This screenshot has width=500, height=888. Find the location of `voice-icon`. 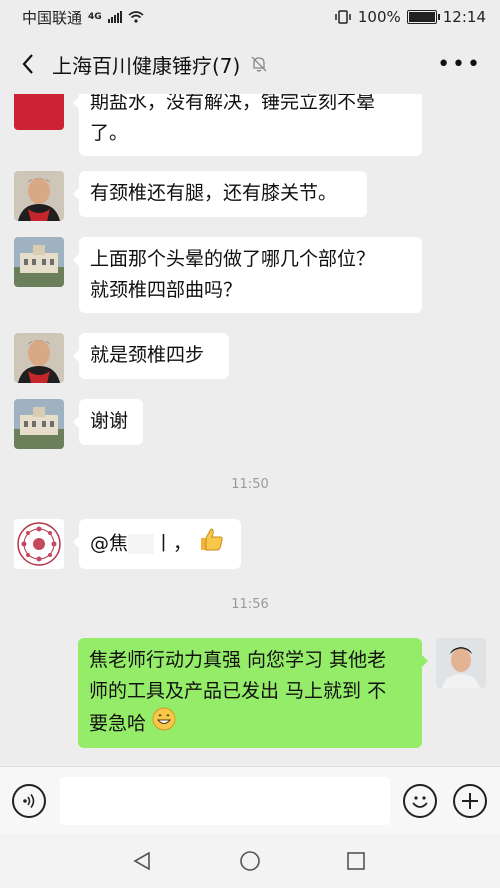

voice-icon is located at coordinates (29, 801).